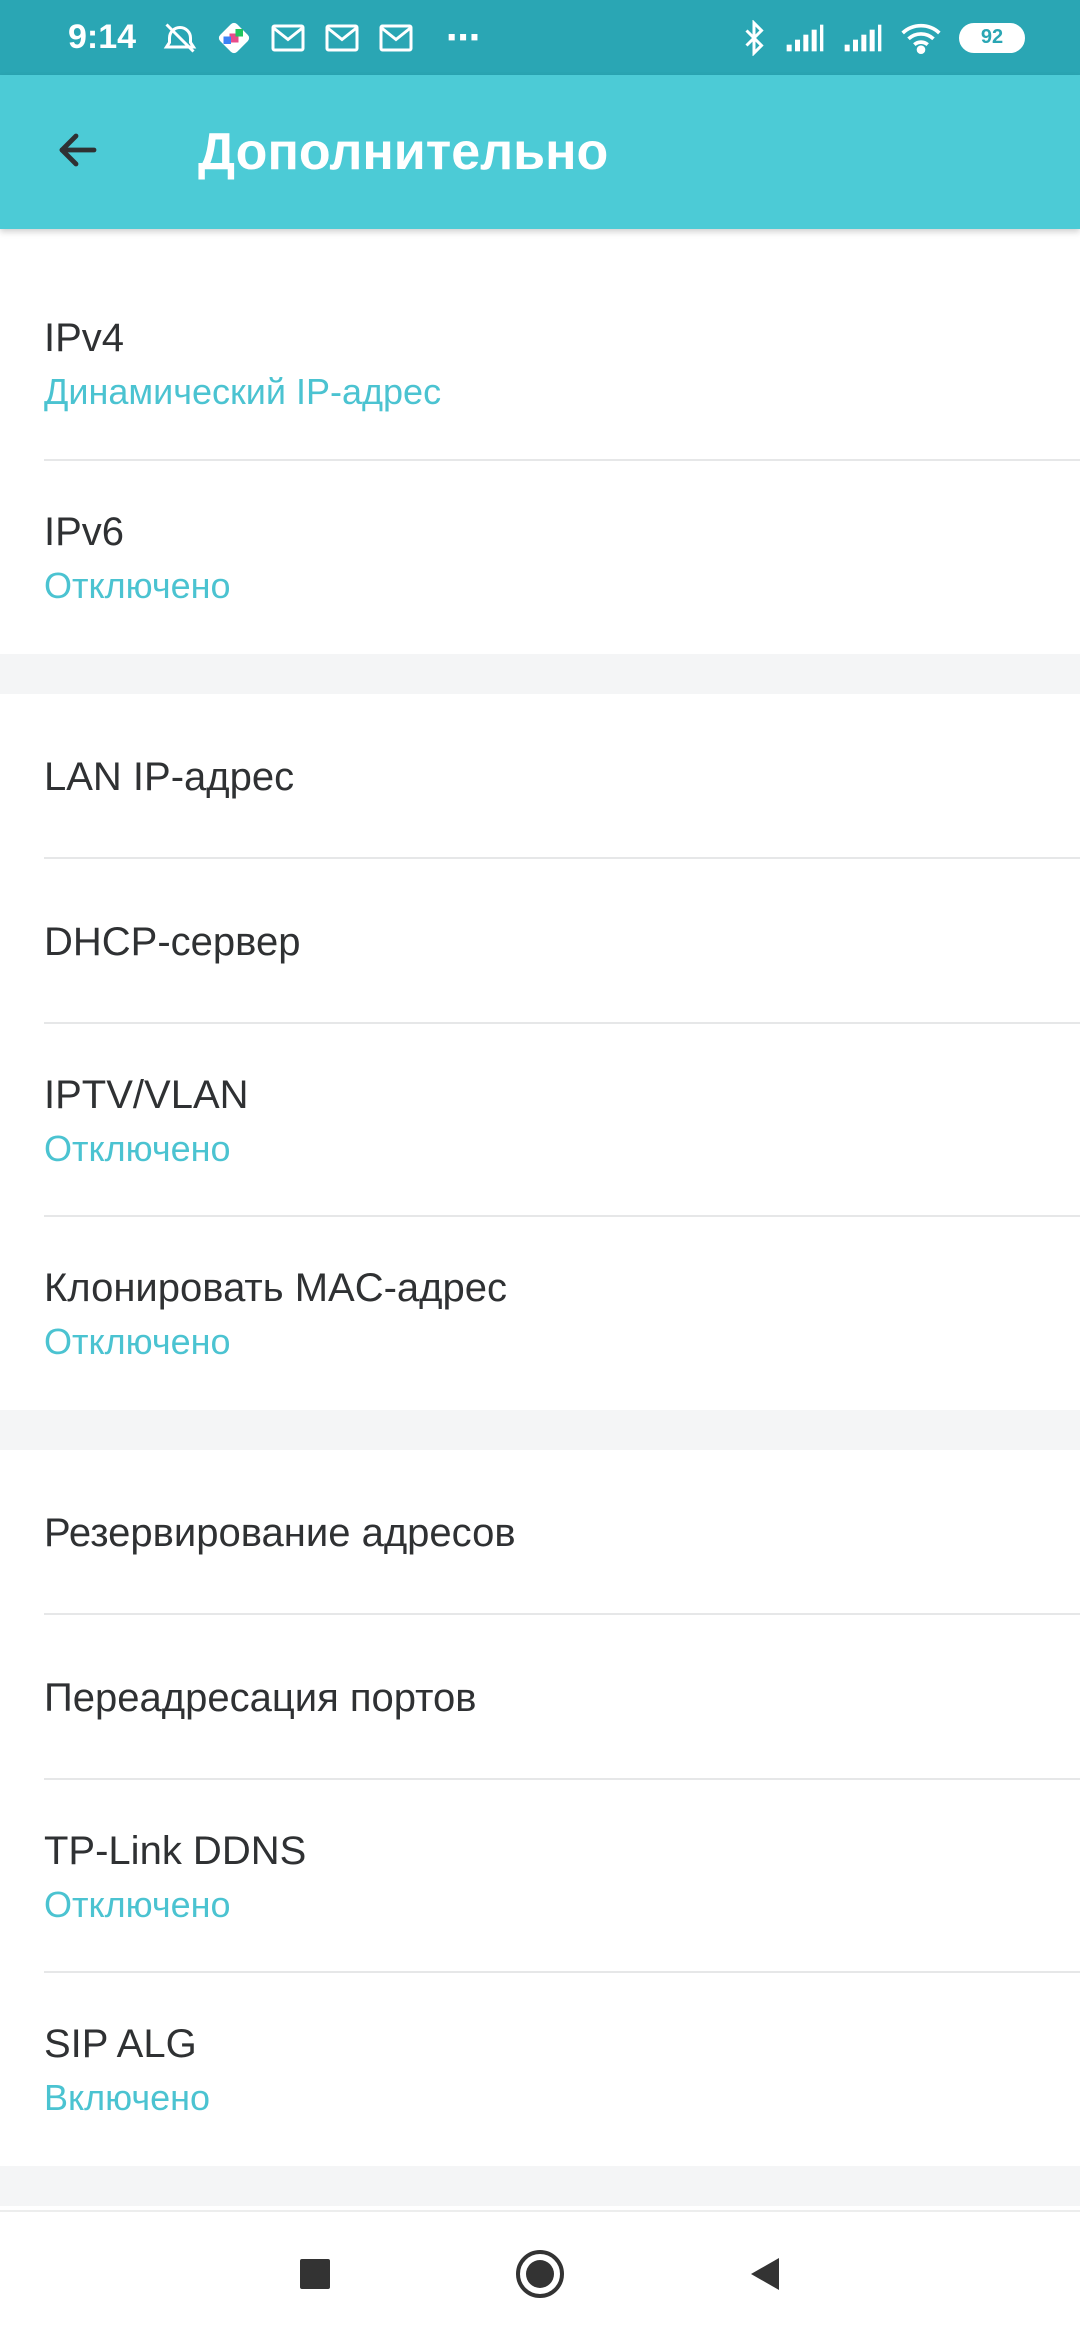 Image resolution: width=1080 pixels, height=2340 pixels. What do you see at coordinates (102, 37) in the screenshot?
I see `status-time: 9:14` at bounding box center [102, 37].